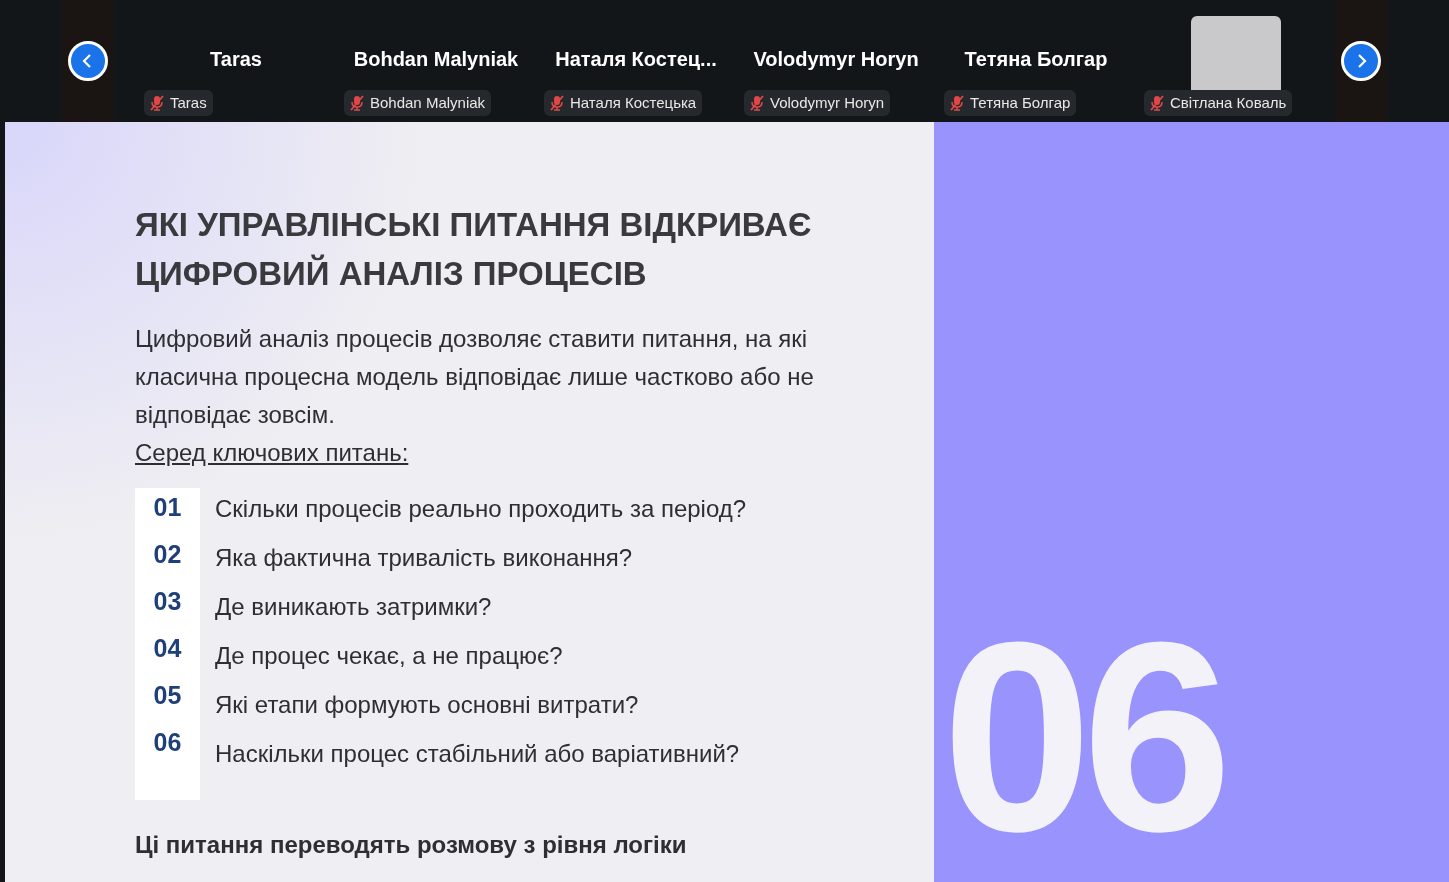 This screenshot has width=1449, height=882. I want to click on question-text: Яка фактична тривалість виконання?, so click(424, 558).